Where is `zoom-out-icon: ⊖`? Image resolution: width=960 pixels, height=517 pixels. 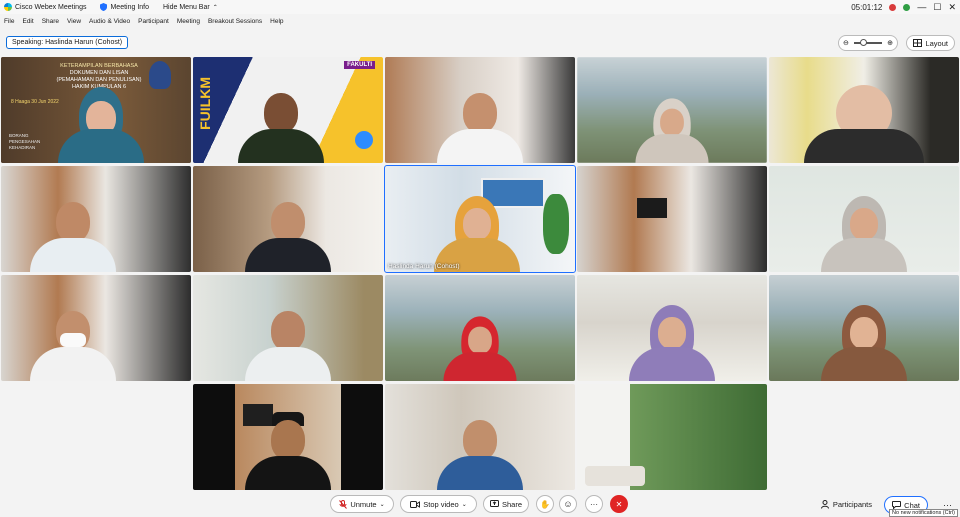 zoom-out-icon: ⊖ is located at coordinates (846, 43).